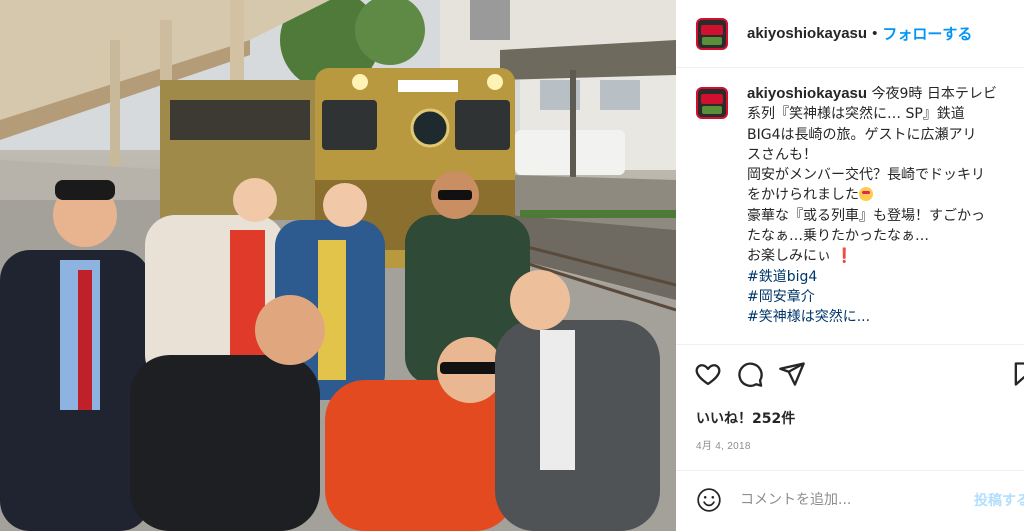  I want to click on hashtag-link: #鉄道big4, so click(885, 277).